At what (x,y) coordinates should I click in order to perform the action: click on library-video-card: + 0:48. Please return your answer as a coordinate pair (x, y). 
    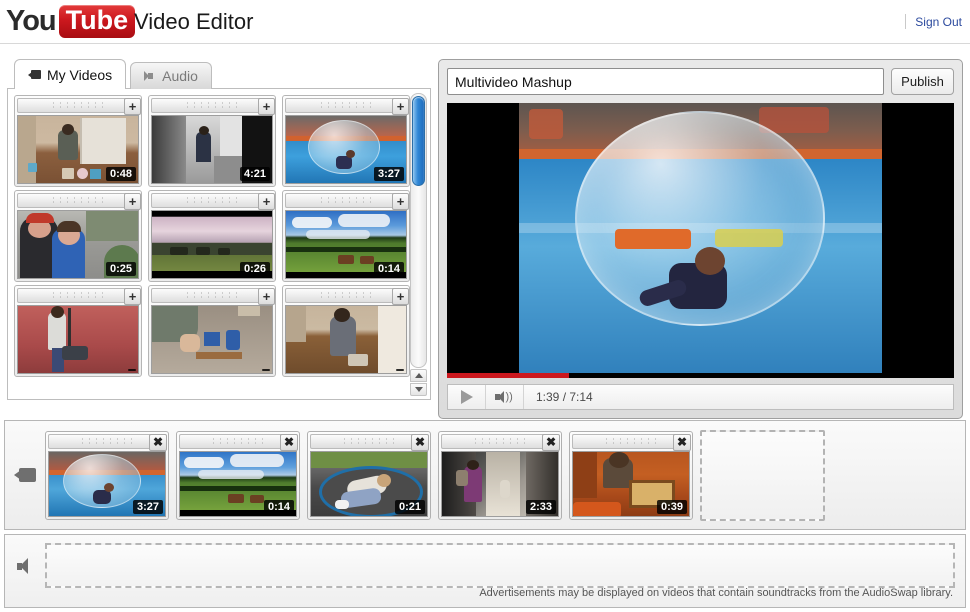
    Looking at the image, I should click on (78, 141).